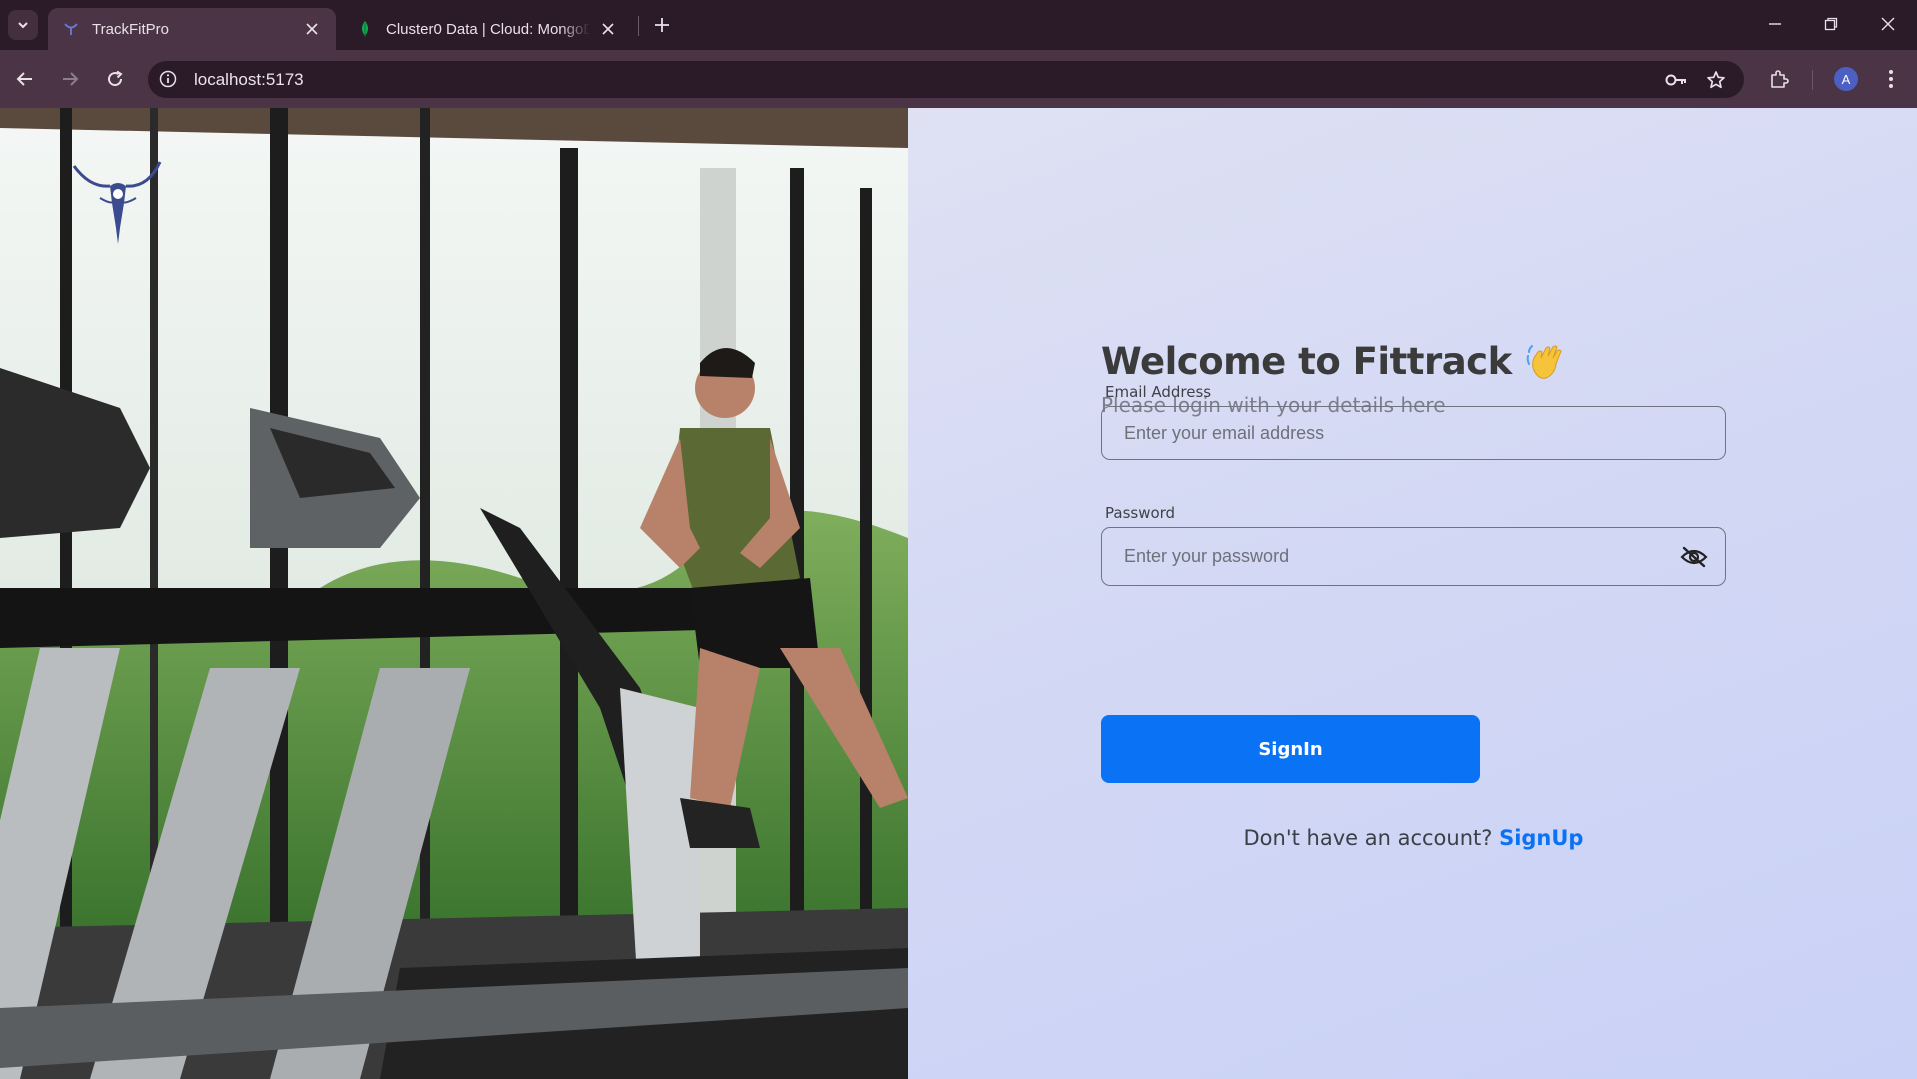 This screenshot has height=1079, width=1917. I want to click on waving-hand-icon, so click(1546, 362).